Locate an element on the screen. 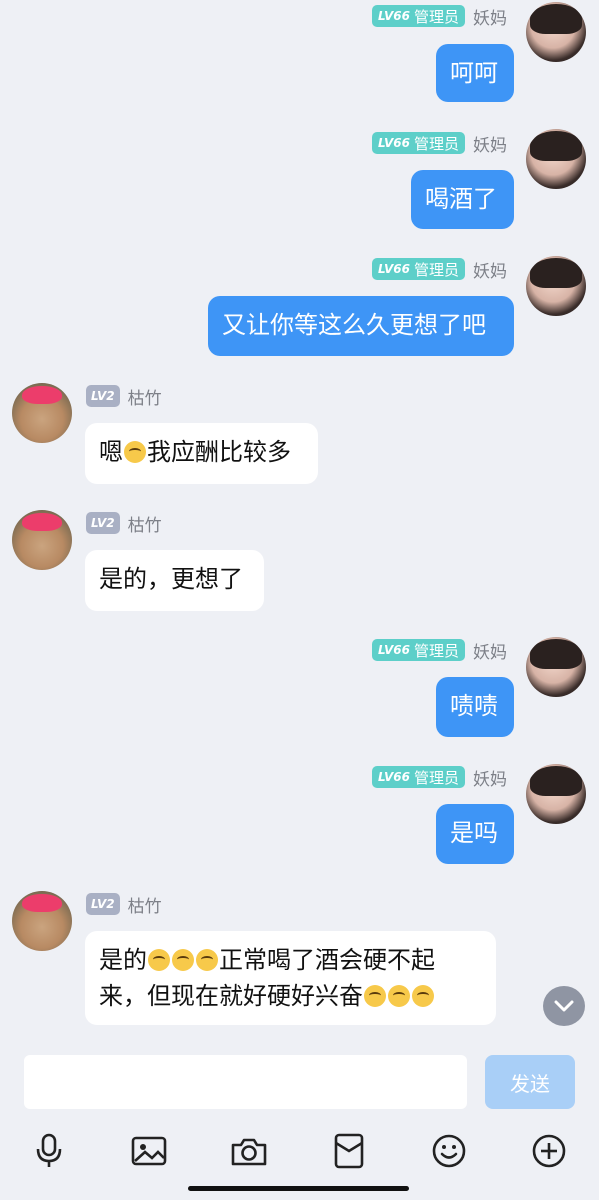 Image resolution: width=599 pixels, height=1200 pixels. message-text: 啧啧 is located at coordinates (474, 706).